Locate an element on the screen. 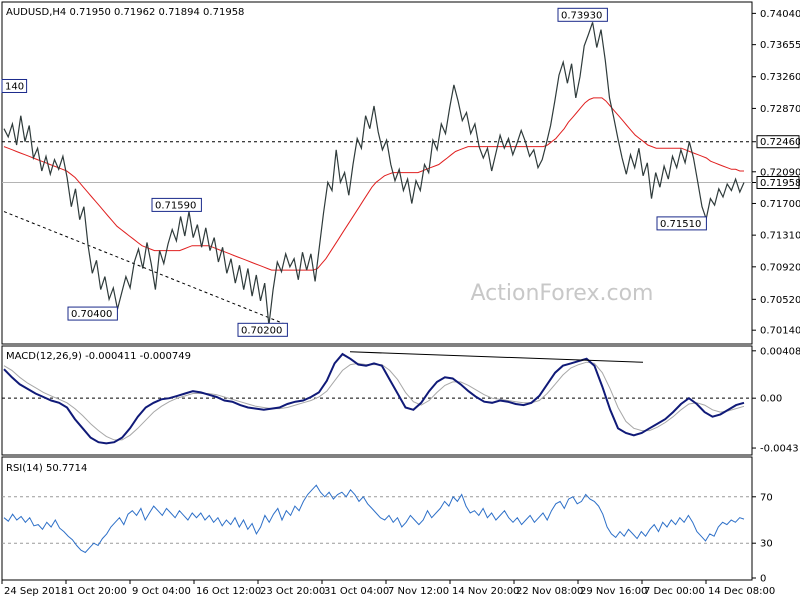 This screenshot has width=800, height=603. rsi-axis: 70 30 0 is located at coordinates (762, 538).